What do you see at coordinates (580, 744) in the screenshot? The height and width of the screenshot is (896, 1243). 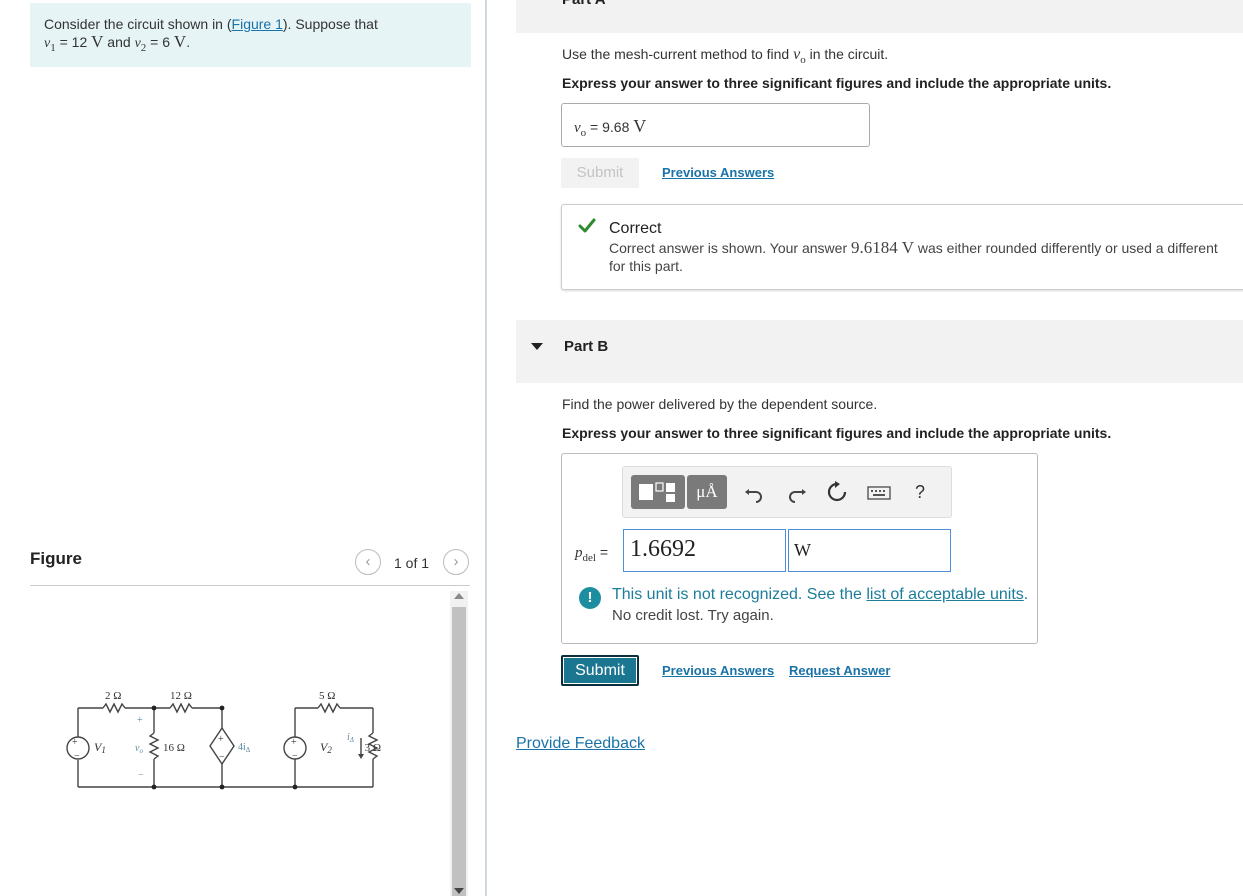 I see `provide-feedback-link: Provide Feedback` at bounding box center [580, 744].